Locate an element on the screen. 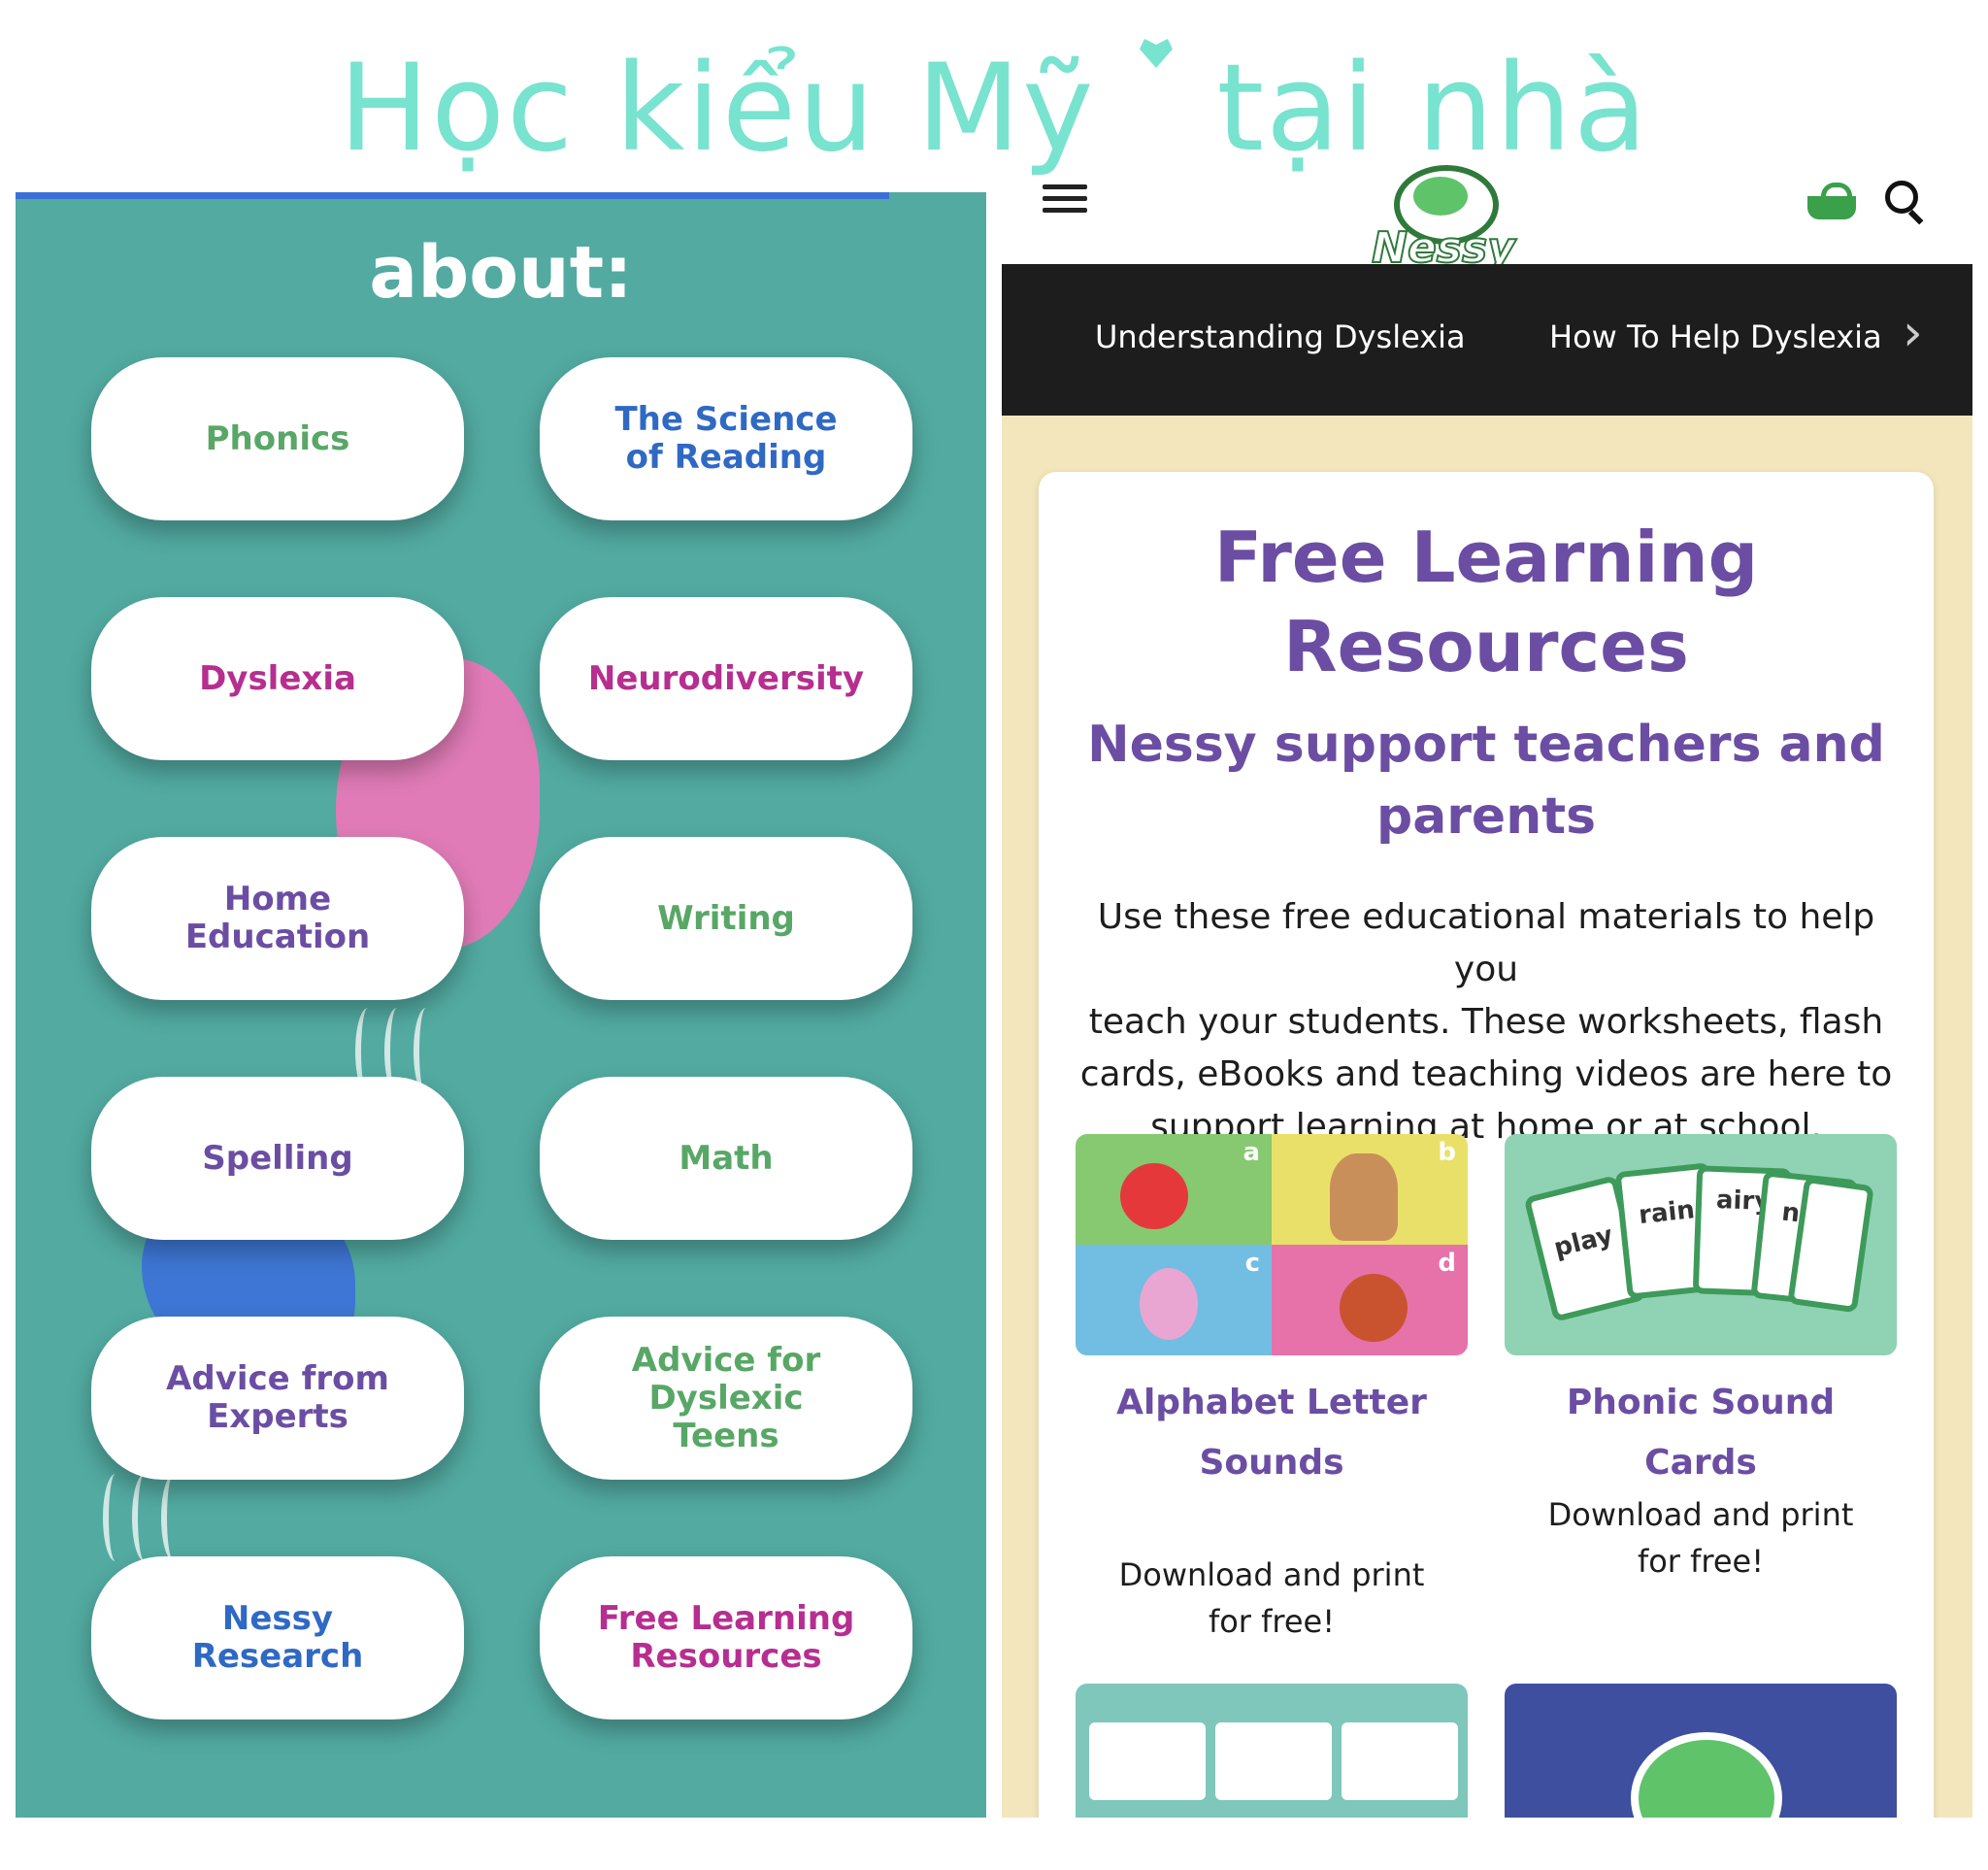 The width and height of the screenshot is (1988, 1870). menu-button-phonics: Phonics is located at coordinates (277, 439).